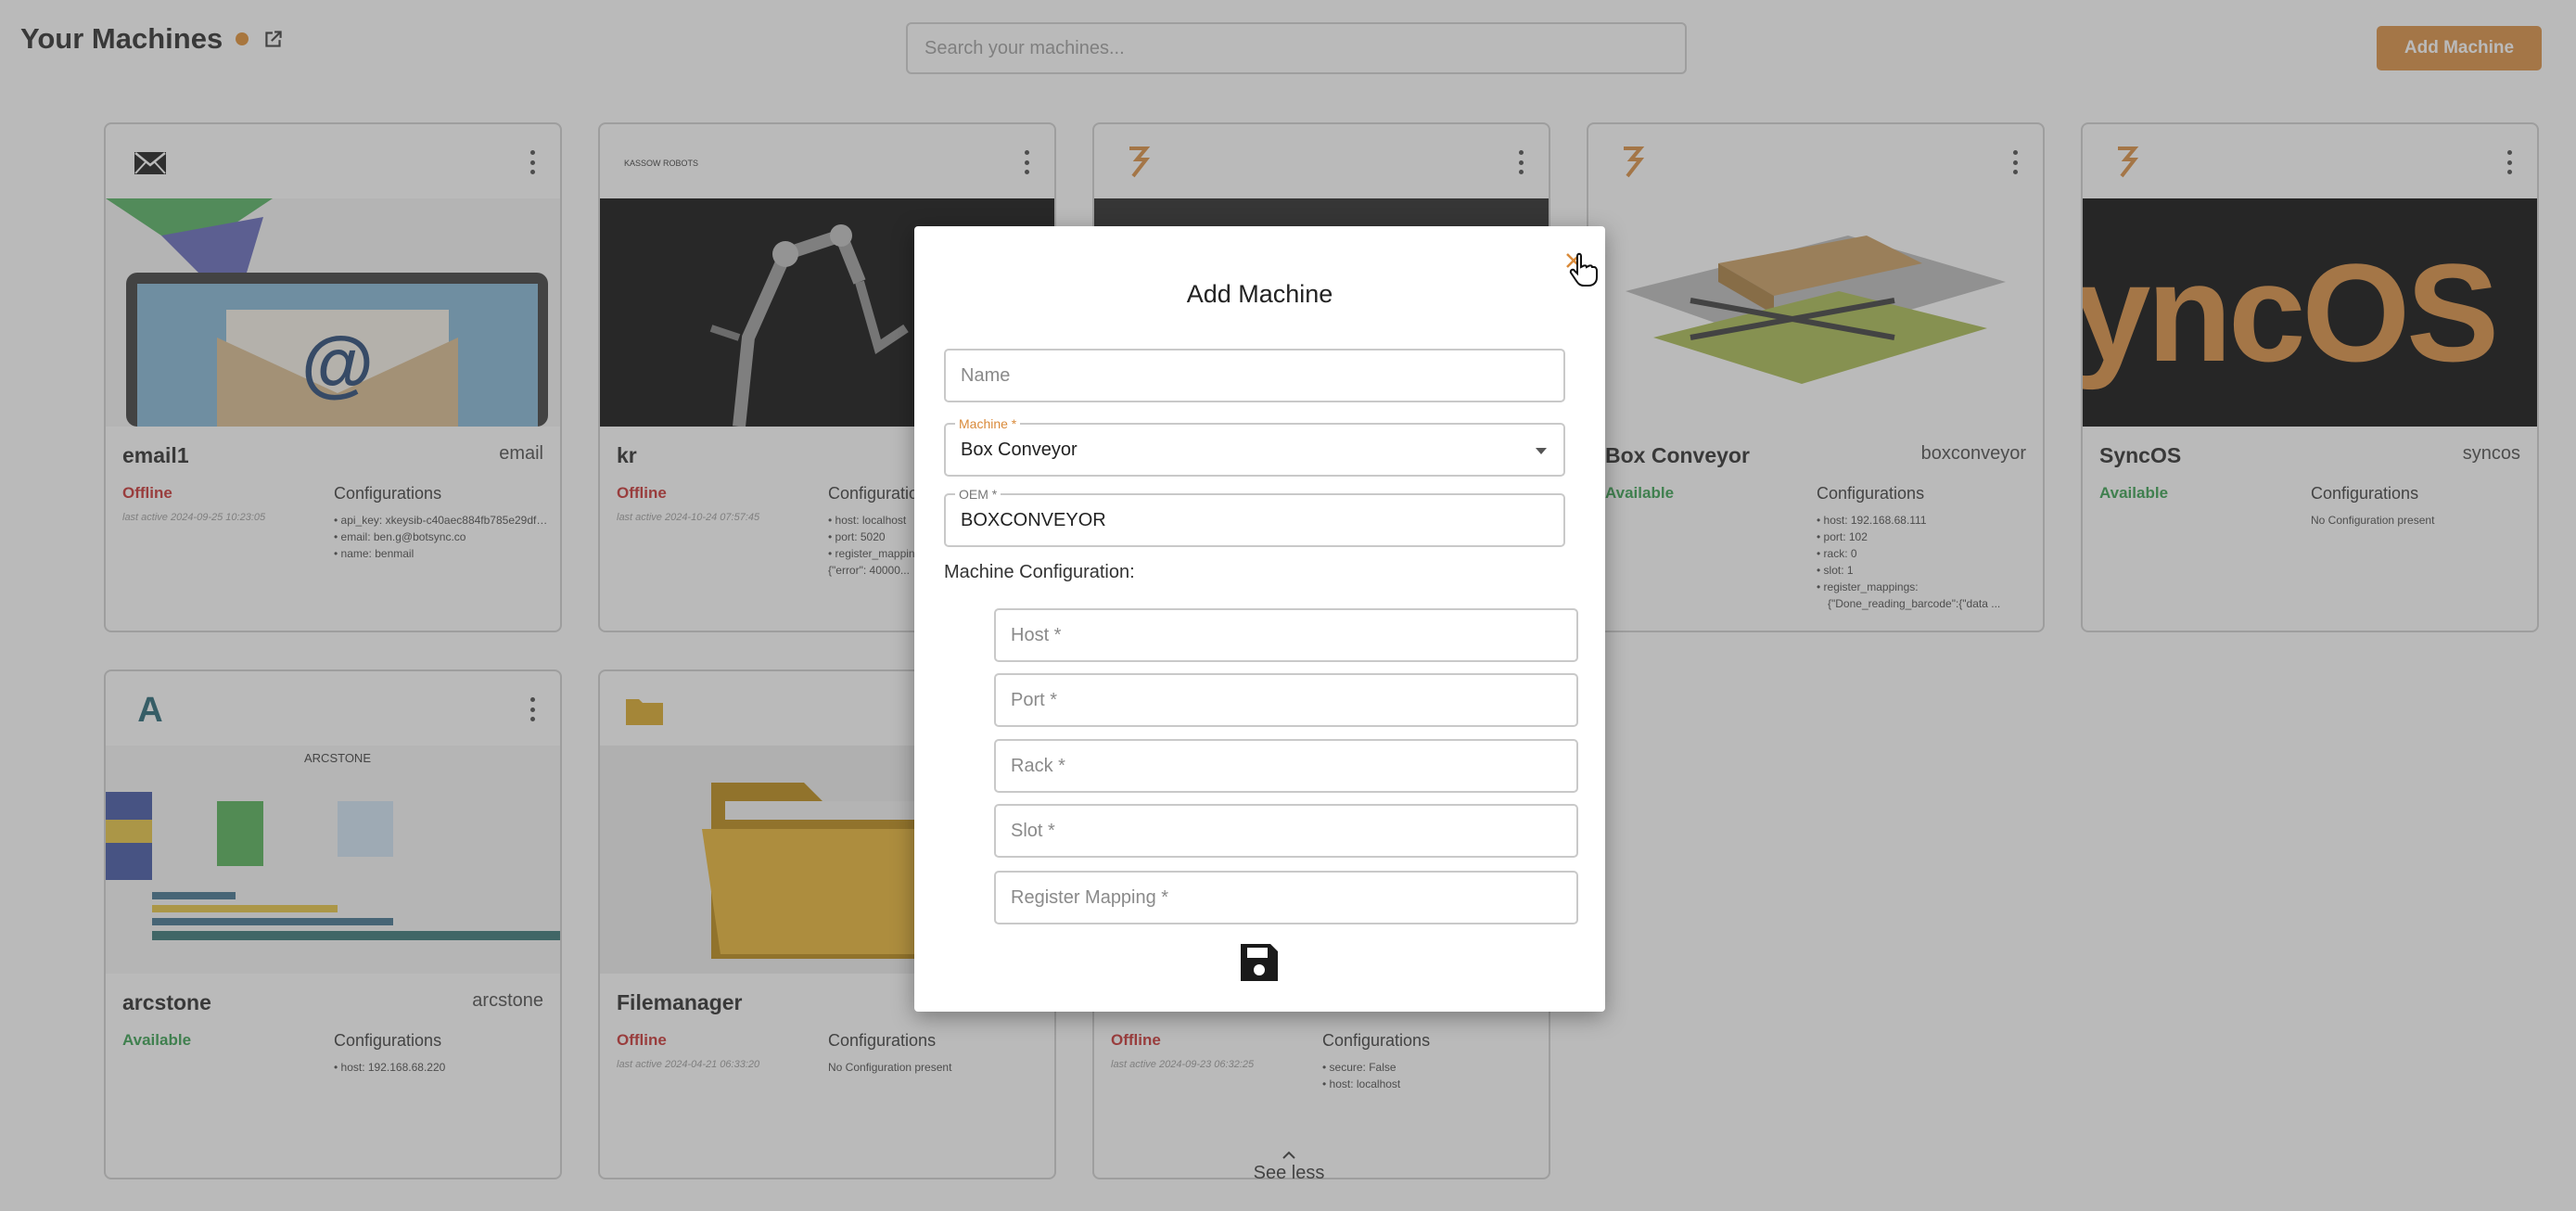 This screenshot has height=1211, width=2576. What do you see at coordinates (1286, 635) in the screenshot?
I see `host-field: Host *` at bounding box center [1286, 635].